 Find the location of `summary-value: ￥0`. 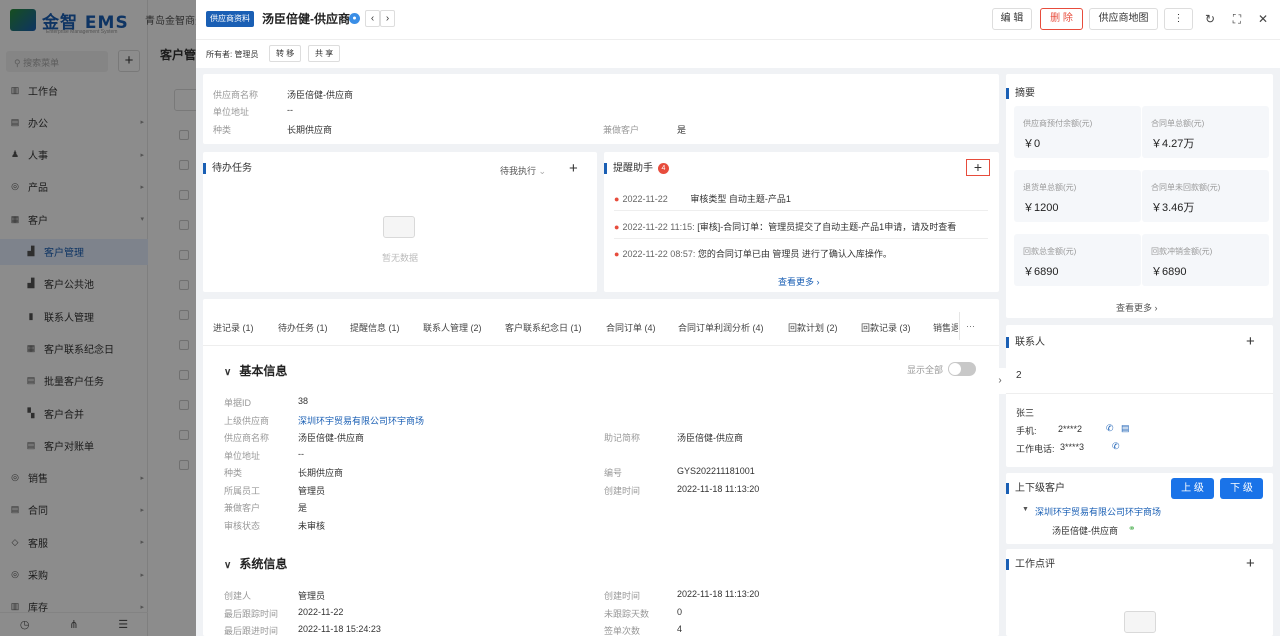

summary-value: ￥0 is located at coordinates (1032, 144).